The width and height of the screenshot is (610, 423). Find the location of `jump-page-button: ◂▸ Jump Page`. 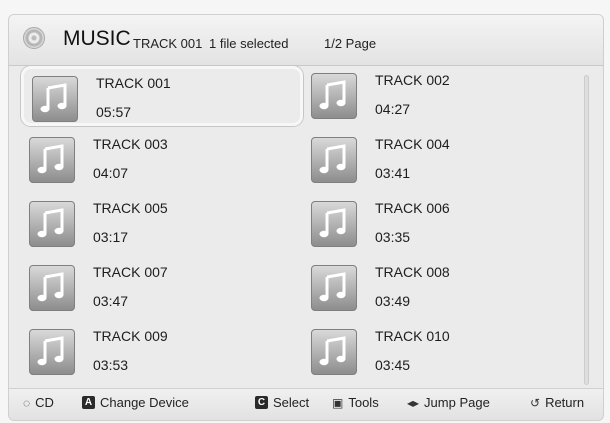

jump-page-button: ◂▸ Jump Page is located at coordinates (448, 402).